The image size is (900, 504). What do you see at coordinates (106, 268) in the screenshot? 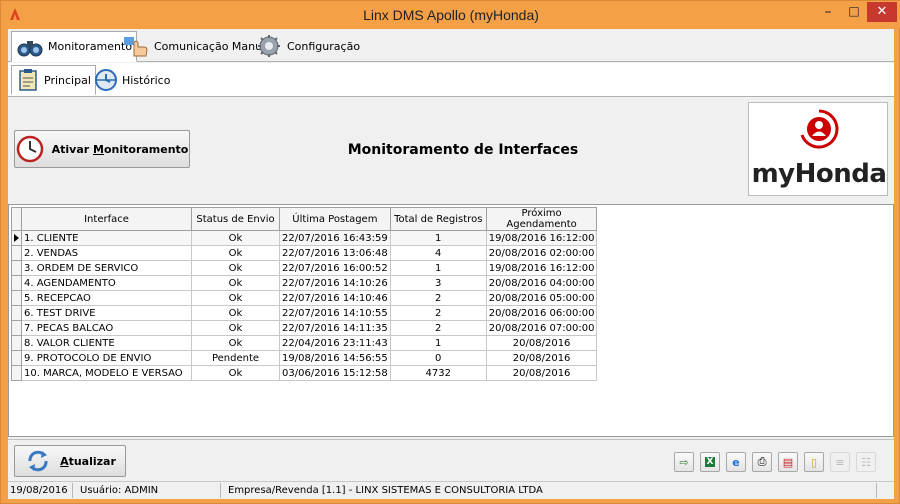
I see `cell-interface: 3. ORDEM DE SERVICO` at bounding box center [106, 268].